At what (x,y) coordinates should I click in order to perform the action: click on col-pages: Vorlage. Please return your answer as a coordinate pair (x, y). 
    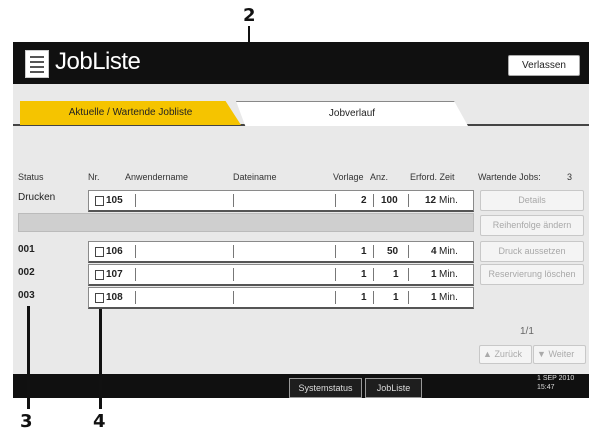
    Looking at the image, I should click on (348, 177).